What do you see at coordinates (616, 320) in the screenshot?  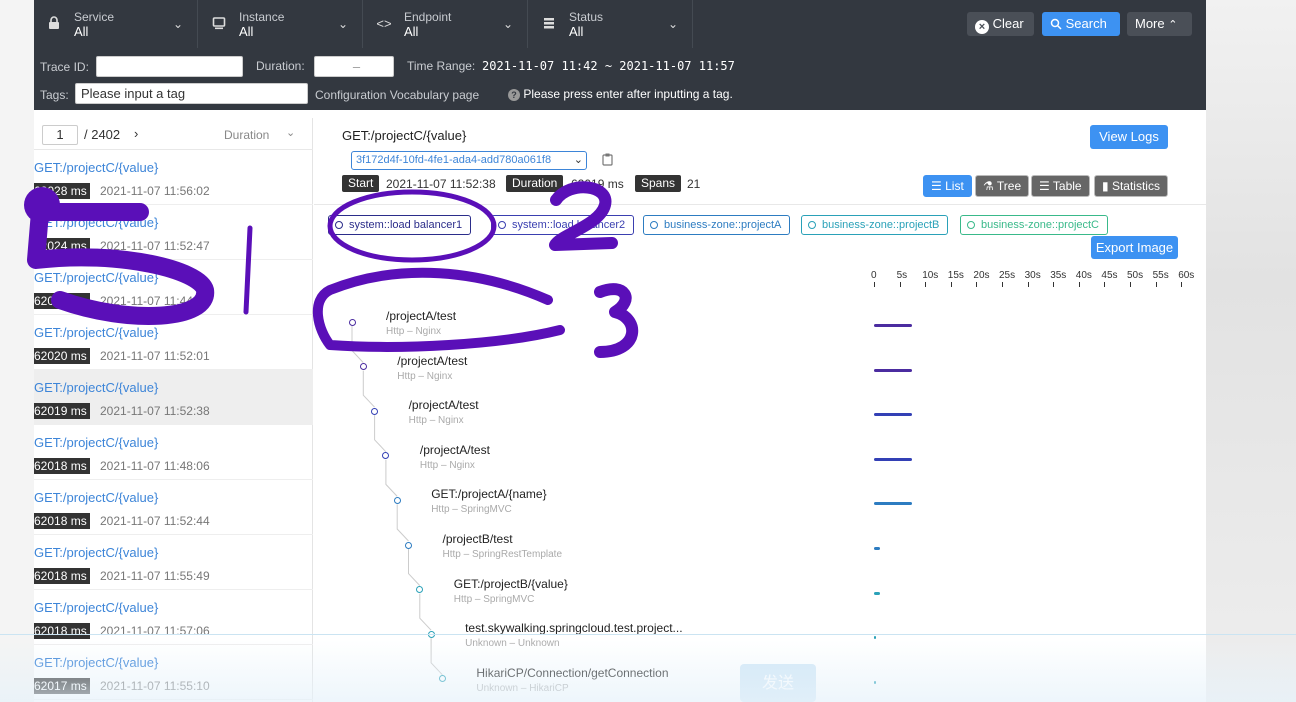 I see `annotation-stroke-three` at bounding box center [616, 320].